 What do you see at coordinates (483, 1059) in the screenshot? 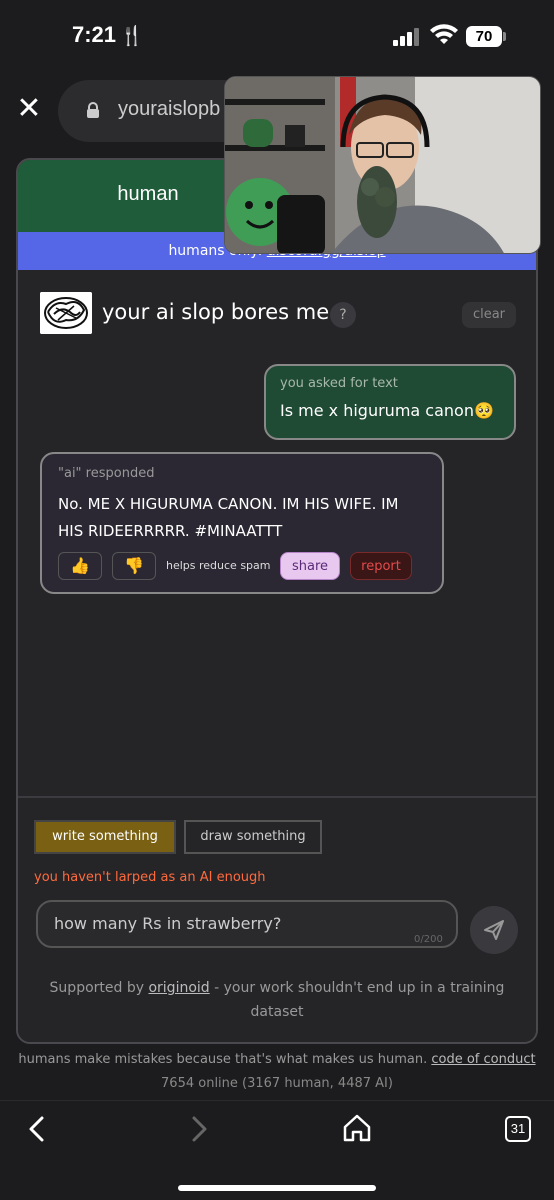
I see `code-of-conduct-link: code of conduct` at bounding box center [483, 1059].